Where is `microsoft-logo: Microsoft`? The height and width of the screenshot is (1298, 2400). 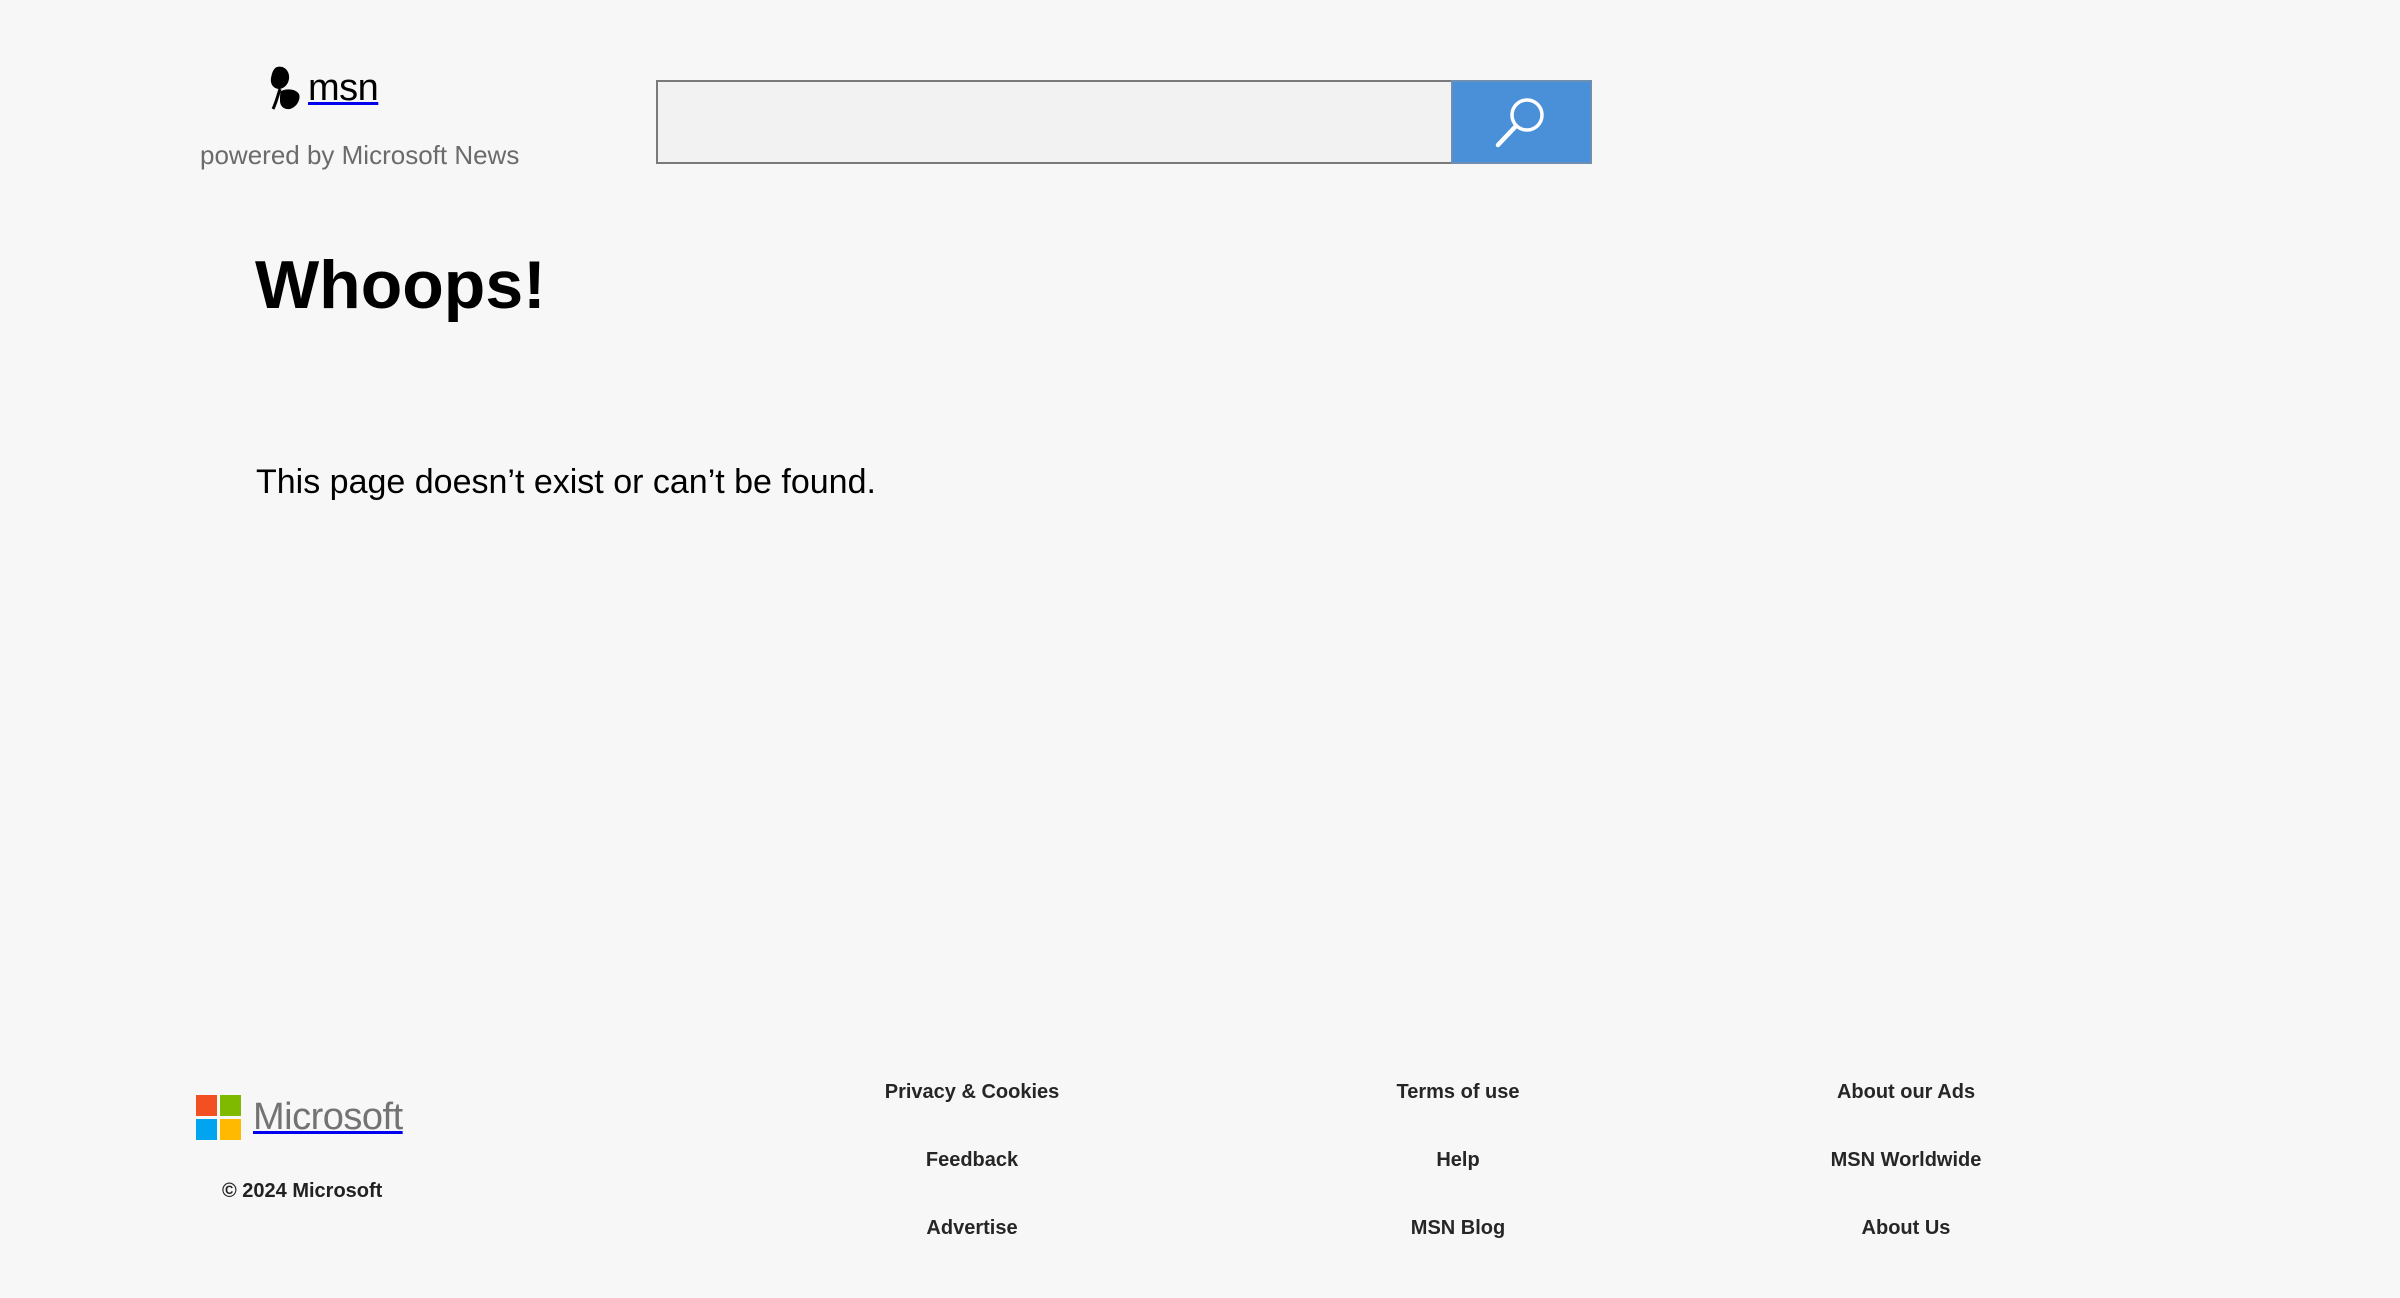 microsoft-logo: Microsoft is located at coordinates (299, 1117).